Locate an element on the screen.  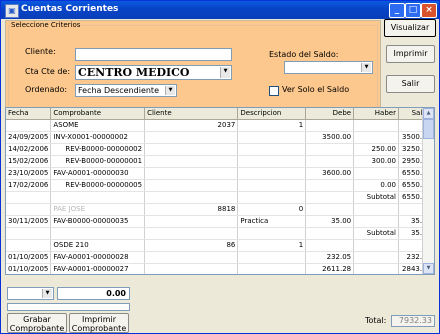
cliente-input is located at coordinates (153, 54).